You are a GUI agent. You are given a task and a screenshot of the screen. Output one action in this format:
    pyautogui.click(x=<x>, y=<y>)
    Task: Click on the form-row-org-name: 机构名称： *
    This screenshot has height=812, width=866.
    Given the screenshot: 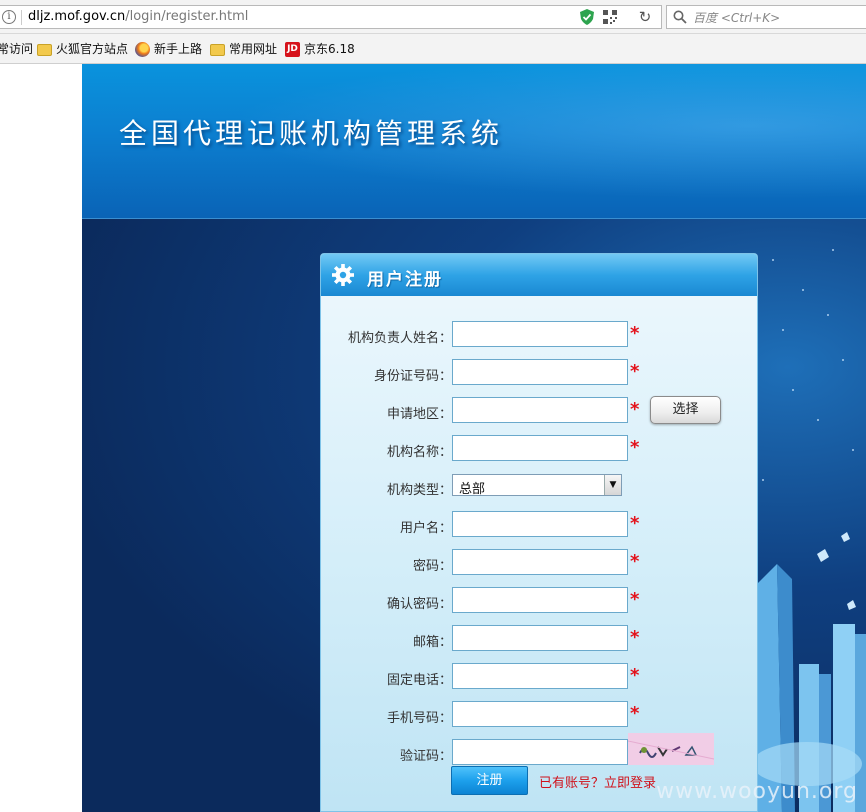 What is the action you would take?
    pyautogui.click(x=539, y=449)
    